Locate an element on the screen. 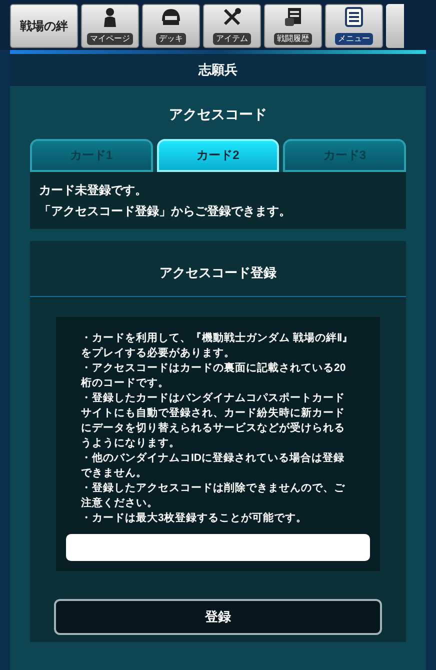 Image resolution: width=436 pixels, height=670 pixels. note-text: ・他のバンダイナムコIDに登録されている場合は登録できません。 is located at coordinates (213, 466).